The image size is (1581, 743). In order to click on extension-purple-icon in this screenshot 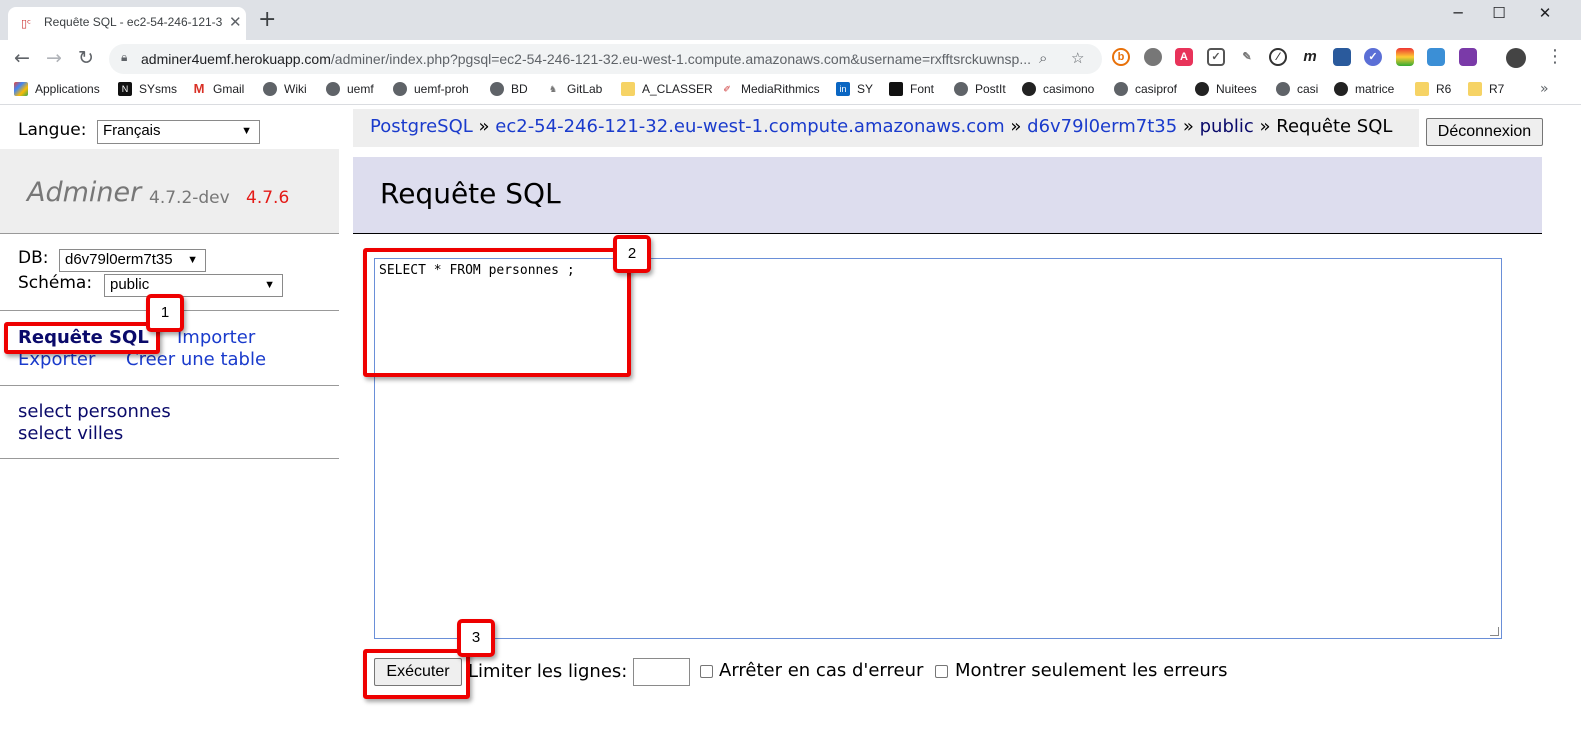, I will do `click(1468, 57)`.